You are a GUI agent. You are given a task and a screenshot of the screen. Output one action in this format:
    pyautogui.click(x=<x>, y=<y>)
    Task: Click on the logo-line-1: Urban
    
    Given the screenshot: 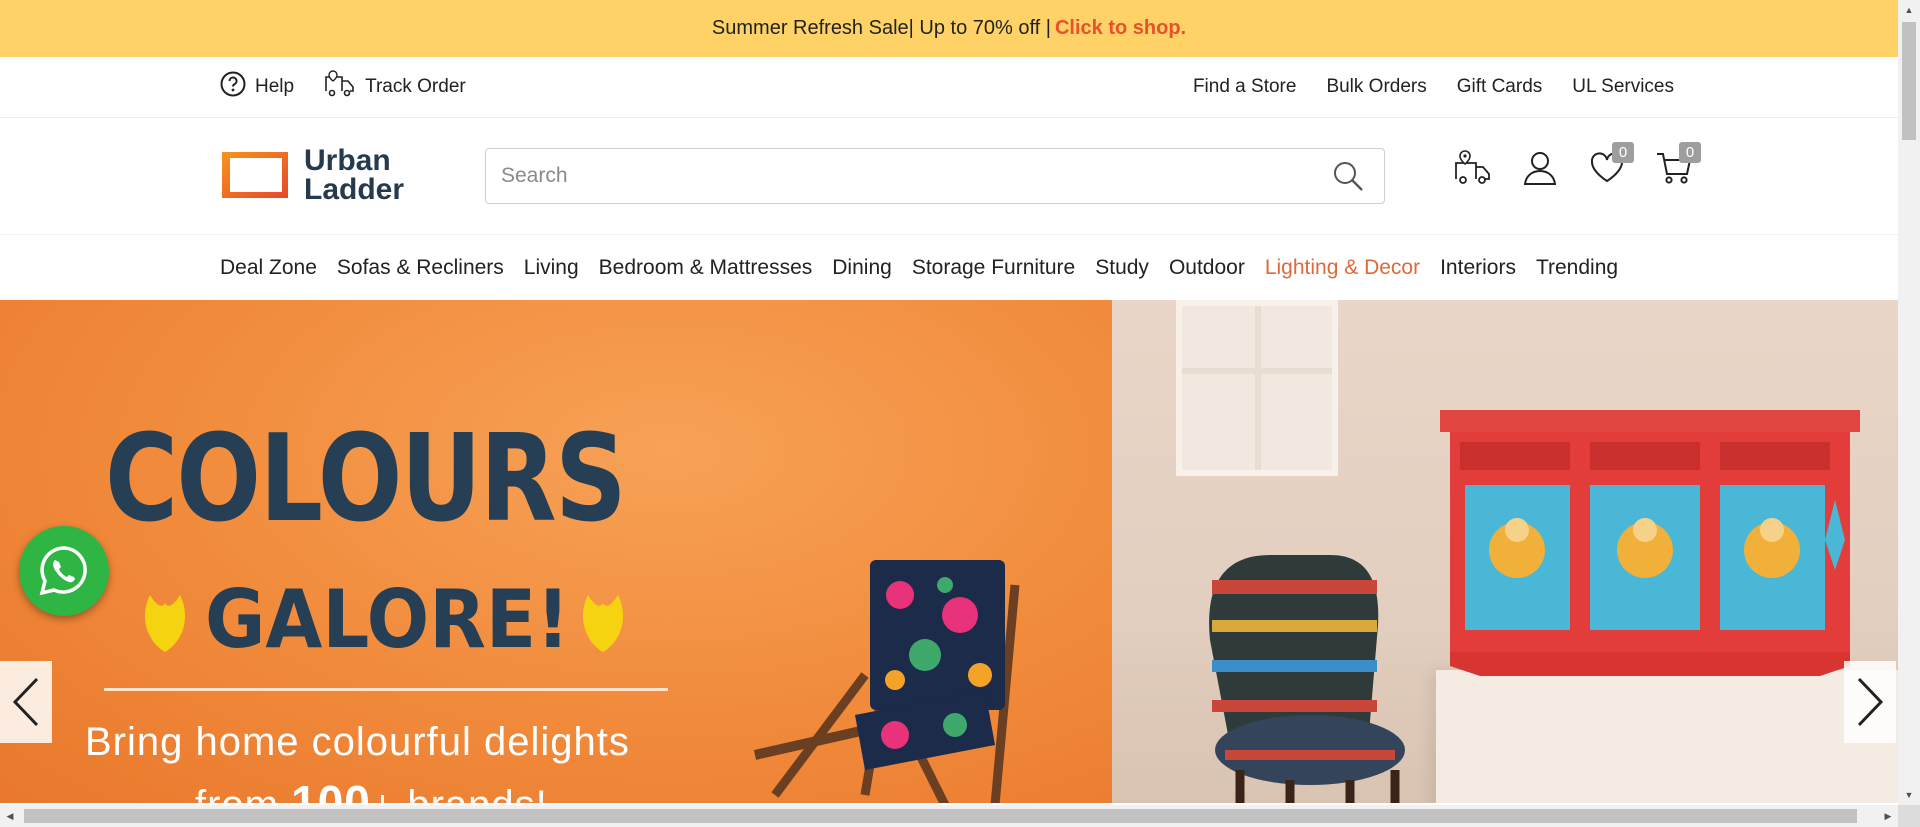 What is the action you would take?
    pyautogui.click(x=347, y=160)
    